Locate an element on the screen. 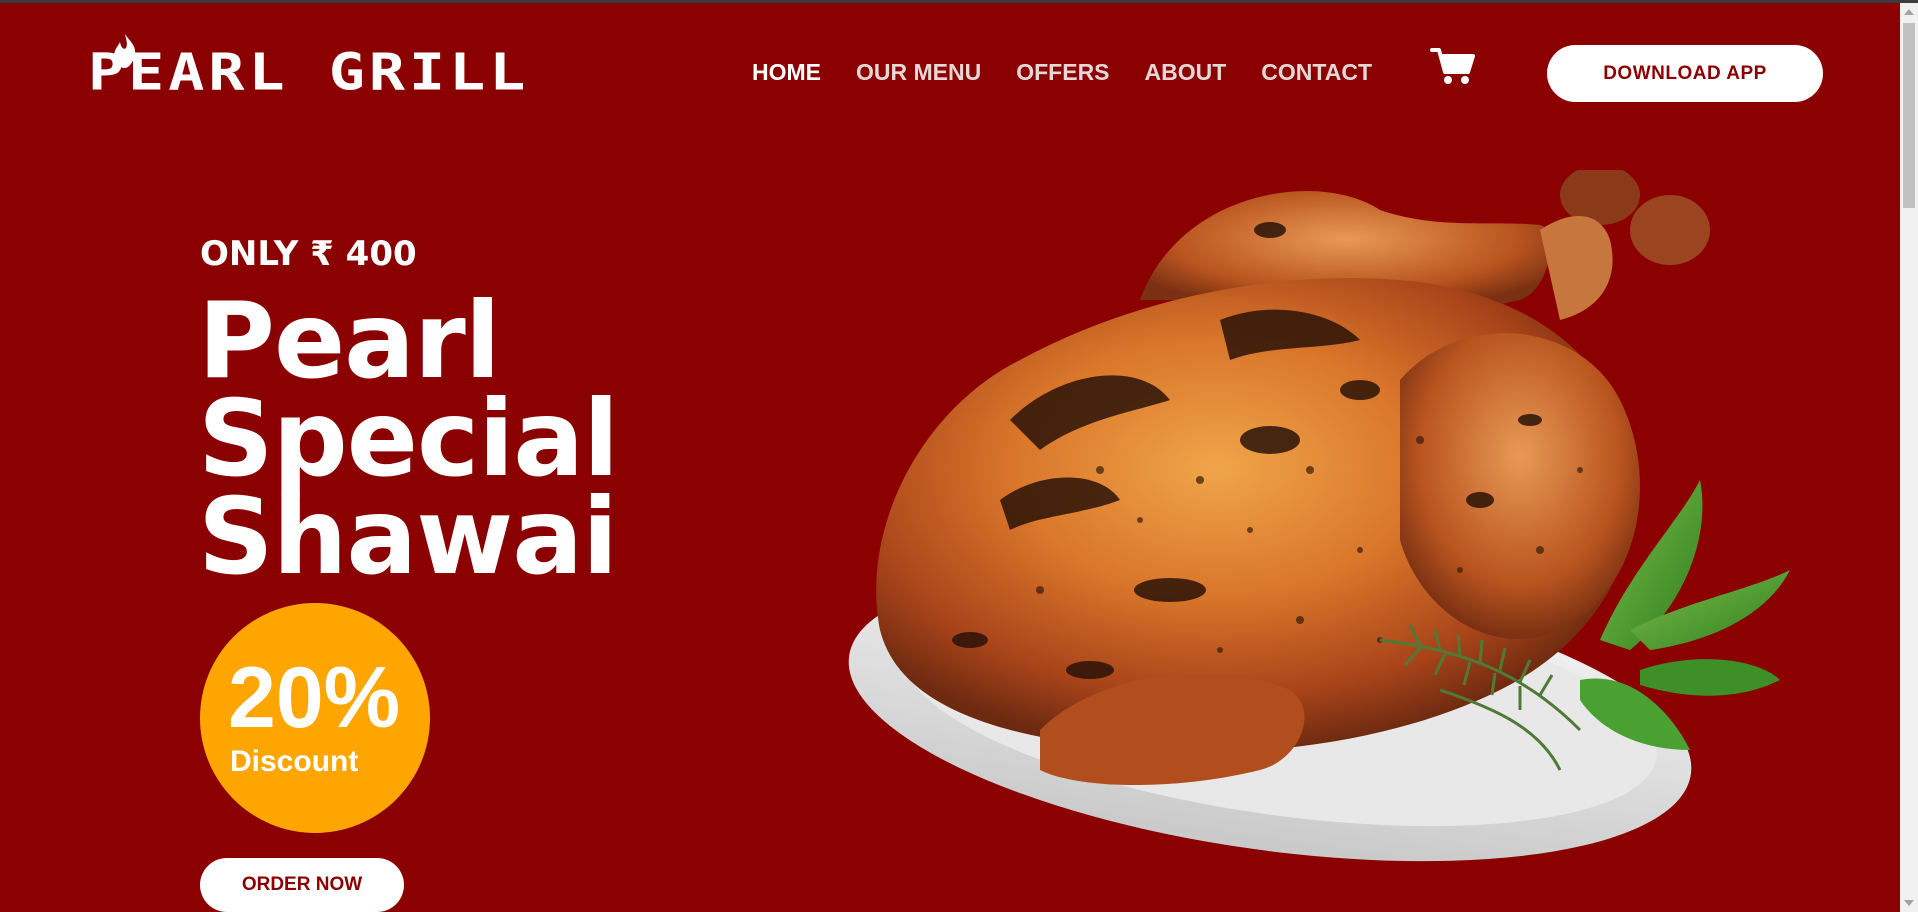  nav-offers: OFFERS is located at coordinates (1062, 72).